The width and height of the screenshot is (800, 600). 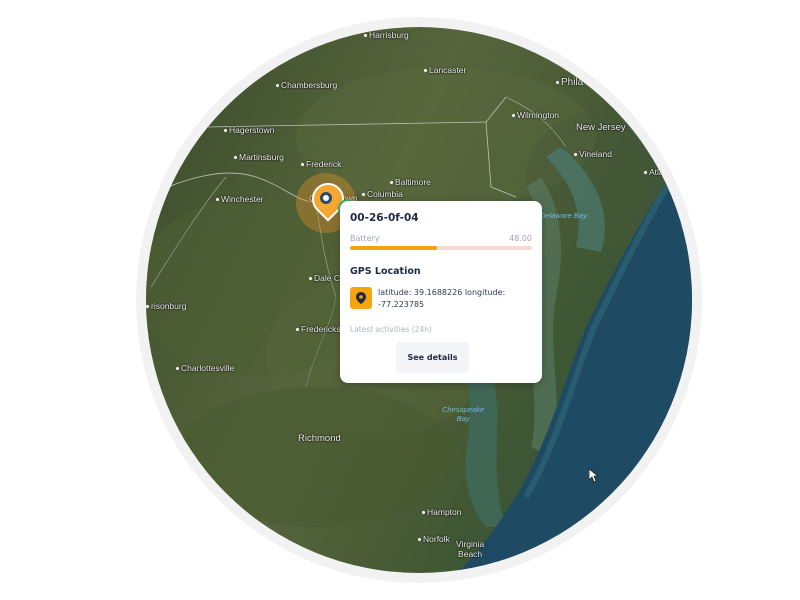 I want to click on water-label: Delaware Bay, so click(x=563, y=215).